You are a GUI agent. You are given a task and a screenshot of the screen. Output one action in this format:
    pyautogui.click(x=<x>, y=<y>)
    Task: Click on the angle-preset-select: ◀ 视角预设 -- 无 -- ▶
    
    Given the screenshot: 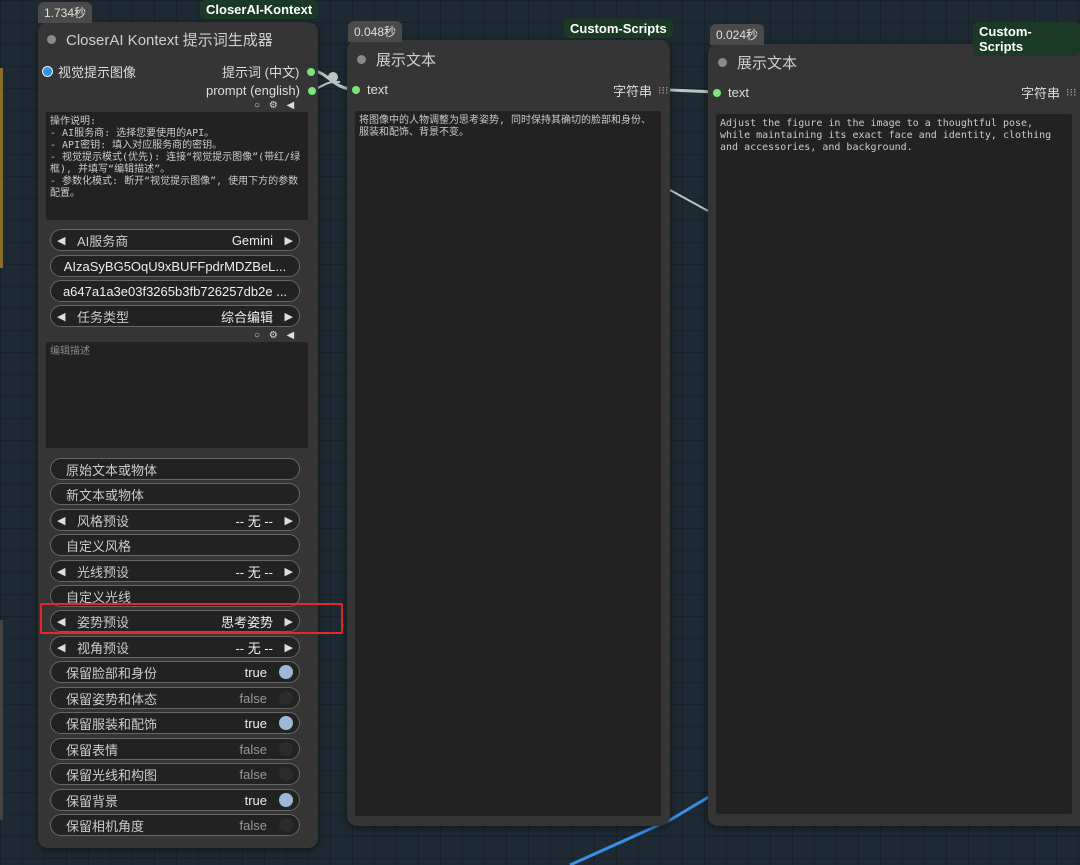 What is the action you would take?
    pyautogui.click(x=175, y=647)
    